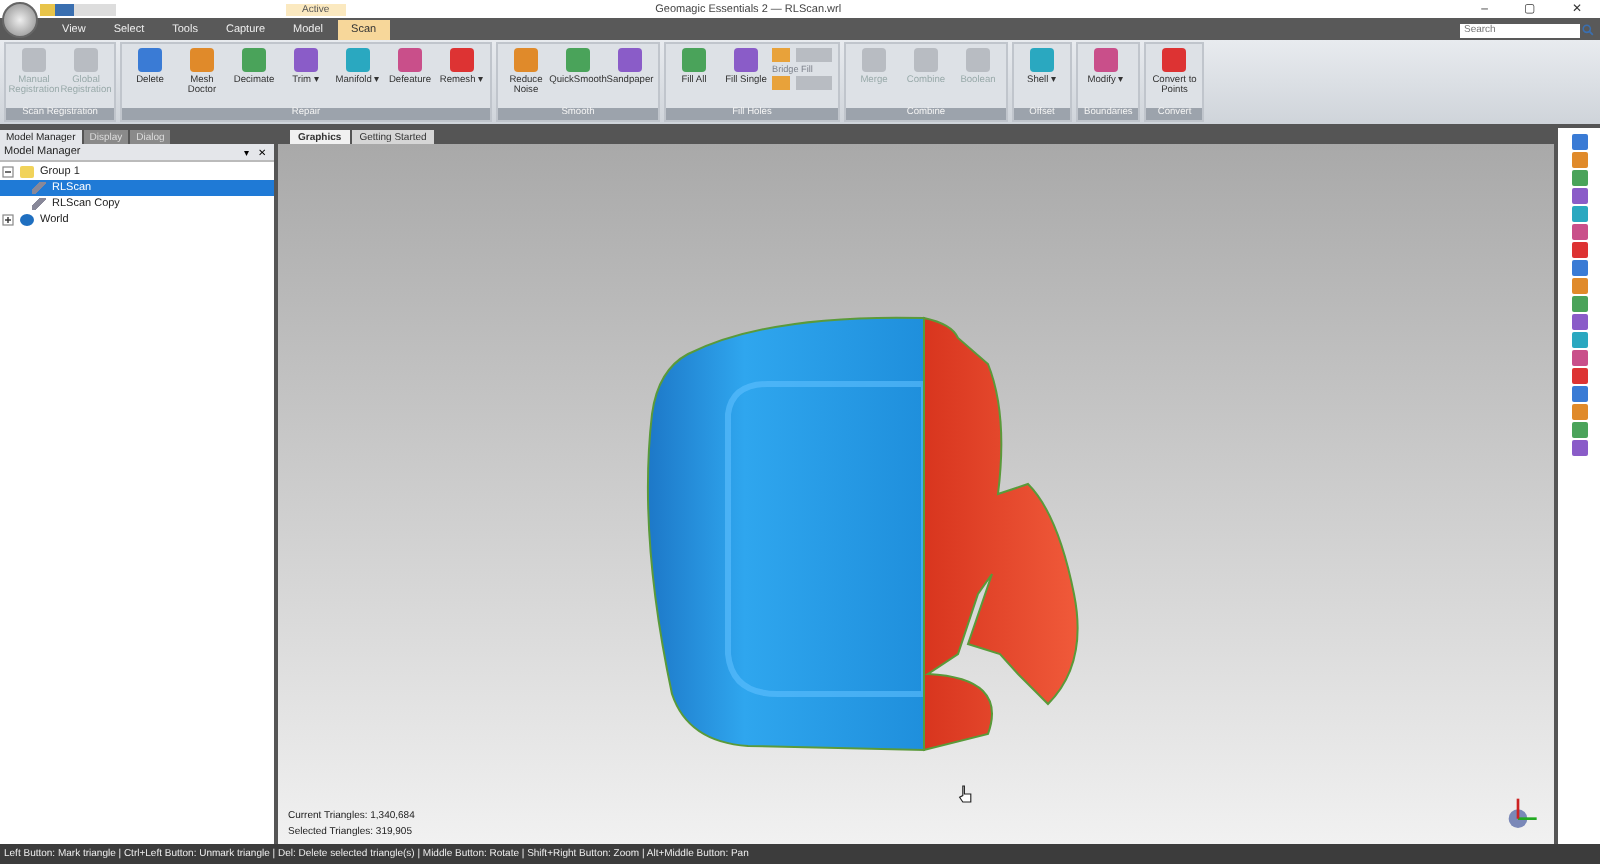  What do you see at coordinates (20, 20) in the screenshot?
I see `app-logo-icon` at bounding box center [20, 20].